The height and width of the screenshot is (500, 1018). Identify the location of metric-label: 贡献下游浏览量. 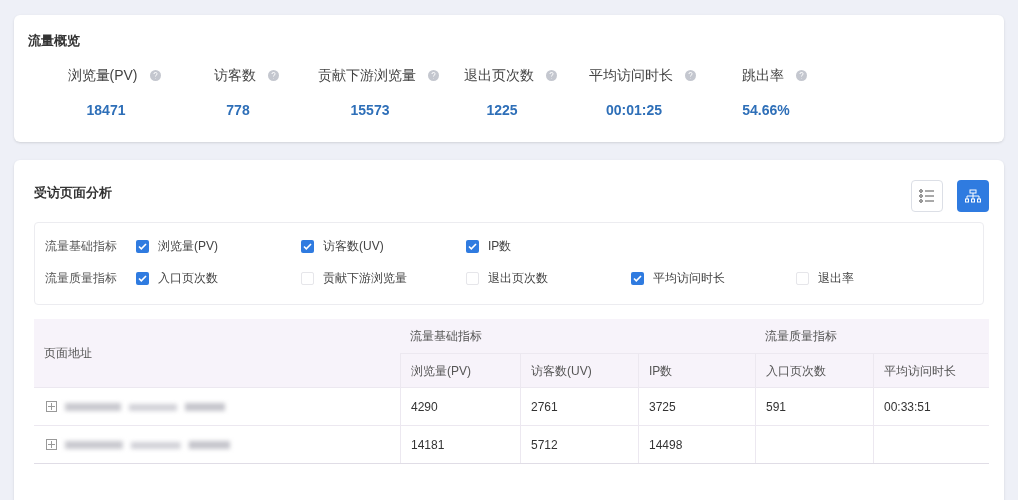
(366, 75).